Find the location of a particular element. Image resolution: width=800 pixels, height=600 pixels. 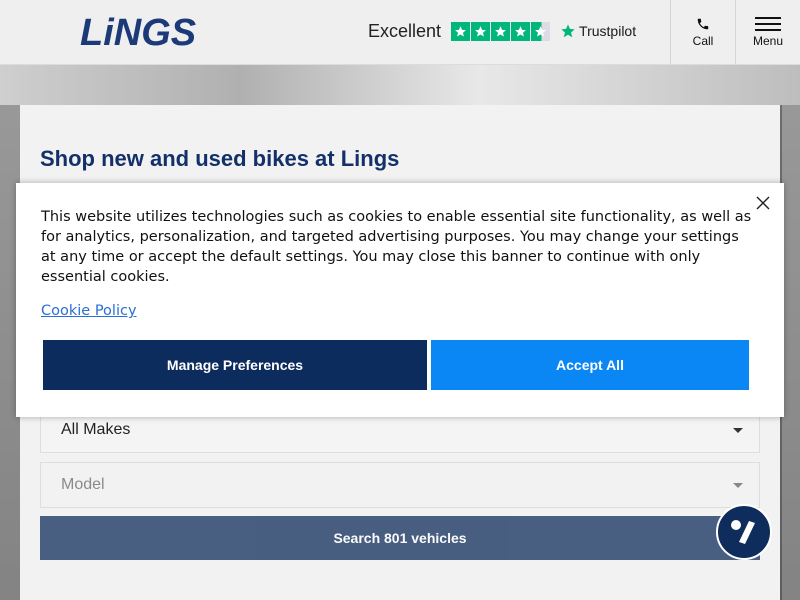

hamburger-menu-icon is located at coordinates (768, 24).